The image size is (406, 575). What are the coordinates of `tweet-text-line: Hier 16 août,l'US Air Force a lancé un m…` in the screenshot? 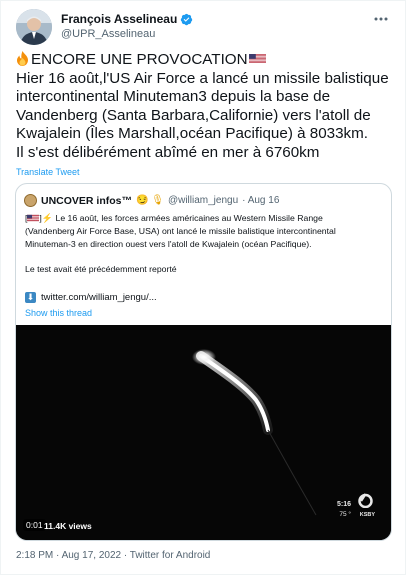 It's located at (202, 78).